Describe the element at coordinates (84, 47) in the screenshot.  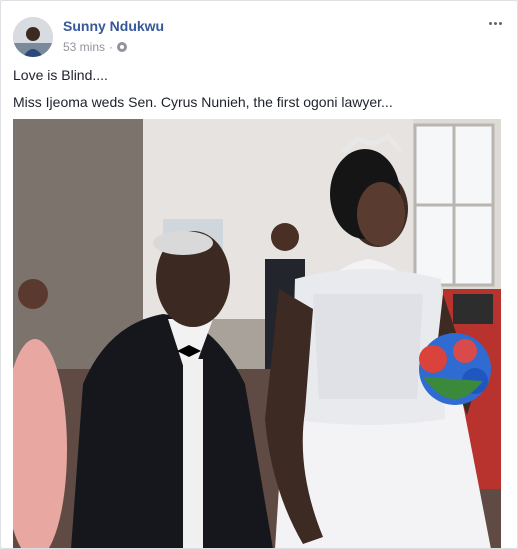
I see `post-timestamp: 53 mins` at that location.